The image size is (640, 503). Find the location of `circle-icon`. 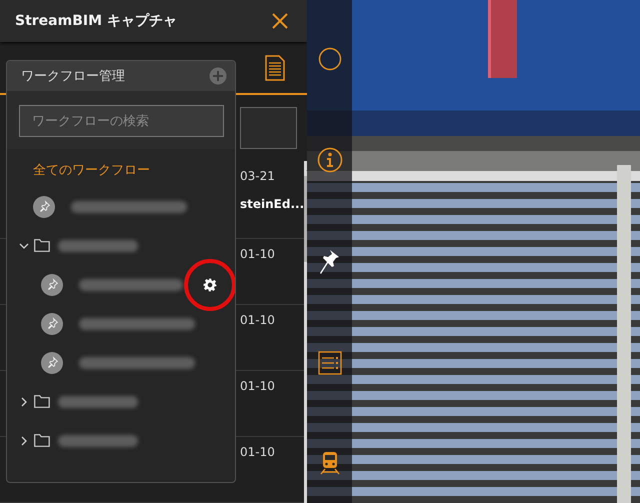

circle-icon is located at coordinates (330, 59).